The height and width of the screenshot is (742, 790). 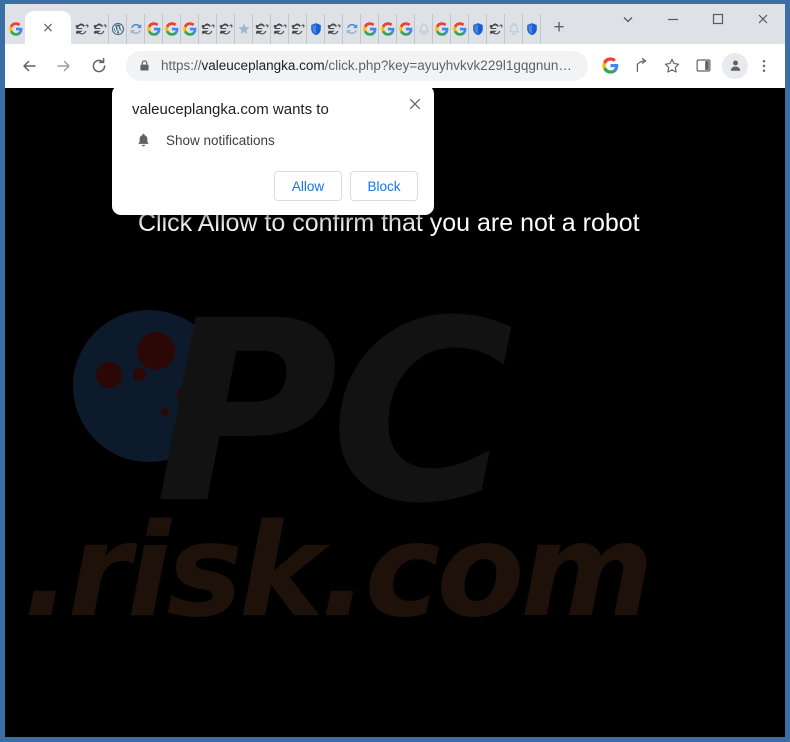 What do you see at coordinates (181, 65) in the screenshot?
I see `url-scheme: https://` at bounding box center [181, 65].